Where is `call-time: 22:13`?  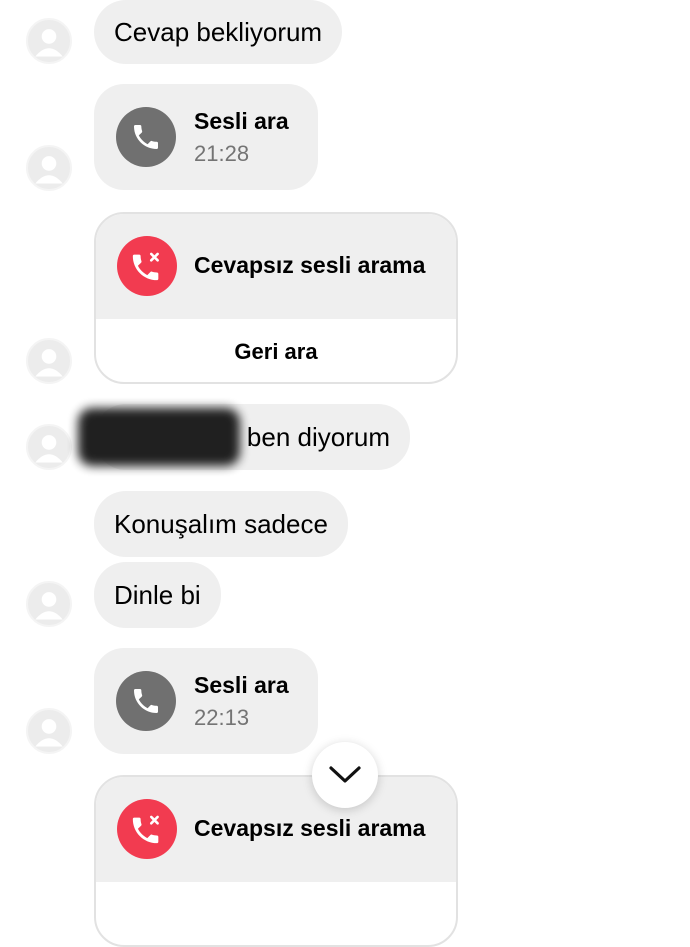 call-time: 22:13 is located at coordinates (222, 717).